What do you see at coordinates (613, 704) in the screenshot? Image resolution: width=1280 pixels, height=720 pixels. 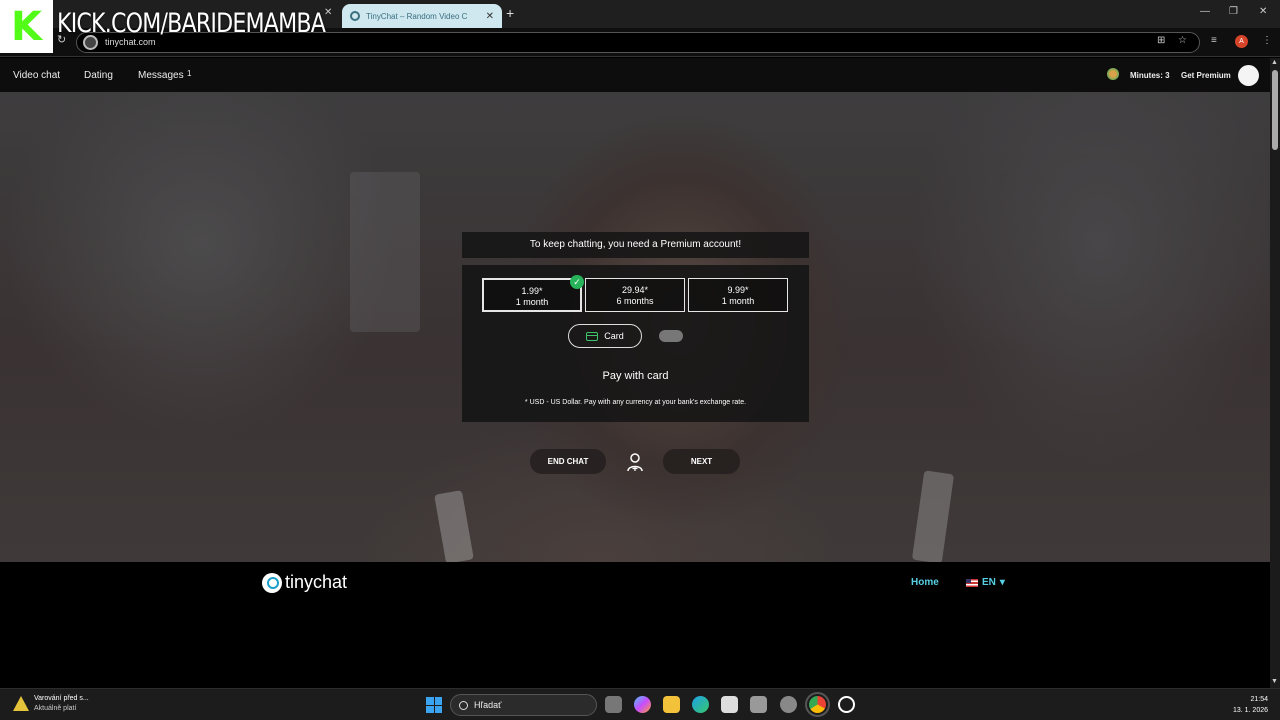 I see `task-view-icon` at bounding box center [613, 704].